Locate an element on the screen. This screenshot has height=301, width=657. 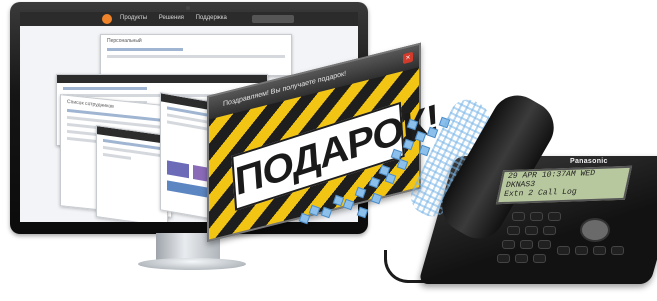
webcam-icon is located at coordinates (188, 8).